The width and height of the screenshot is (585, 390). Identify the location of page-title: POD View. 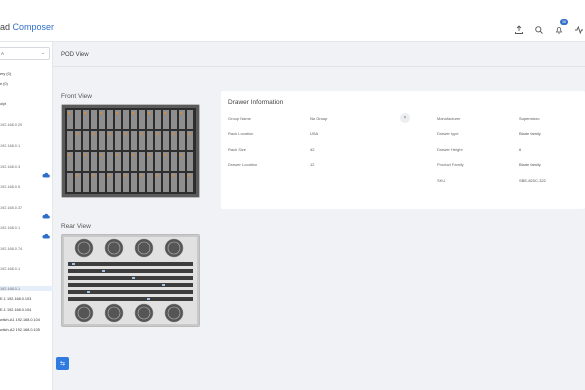
(75, 55).